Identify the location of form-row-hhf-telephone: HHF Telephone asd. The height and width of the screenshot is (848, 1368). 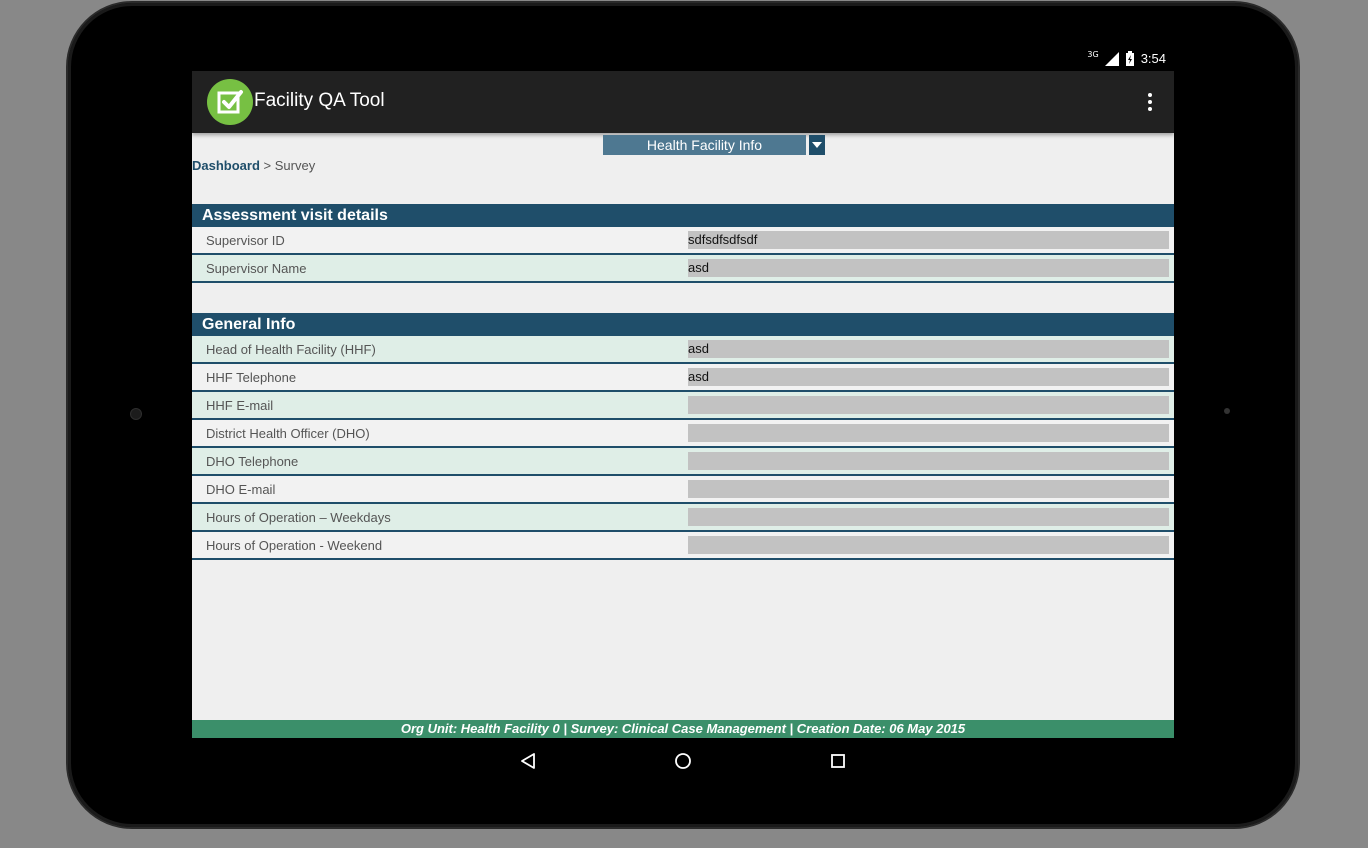
(683, 378).